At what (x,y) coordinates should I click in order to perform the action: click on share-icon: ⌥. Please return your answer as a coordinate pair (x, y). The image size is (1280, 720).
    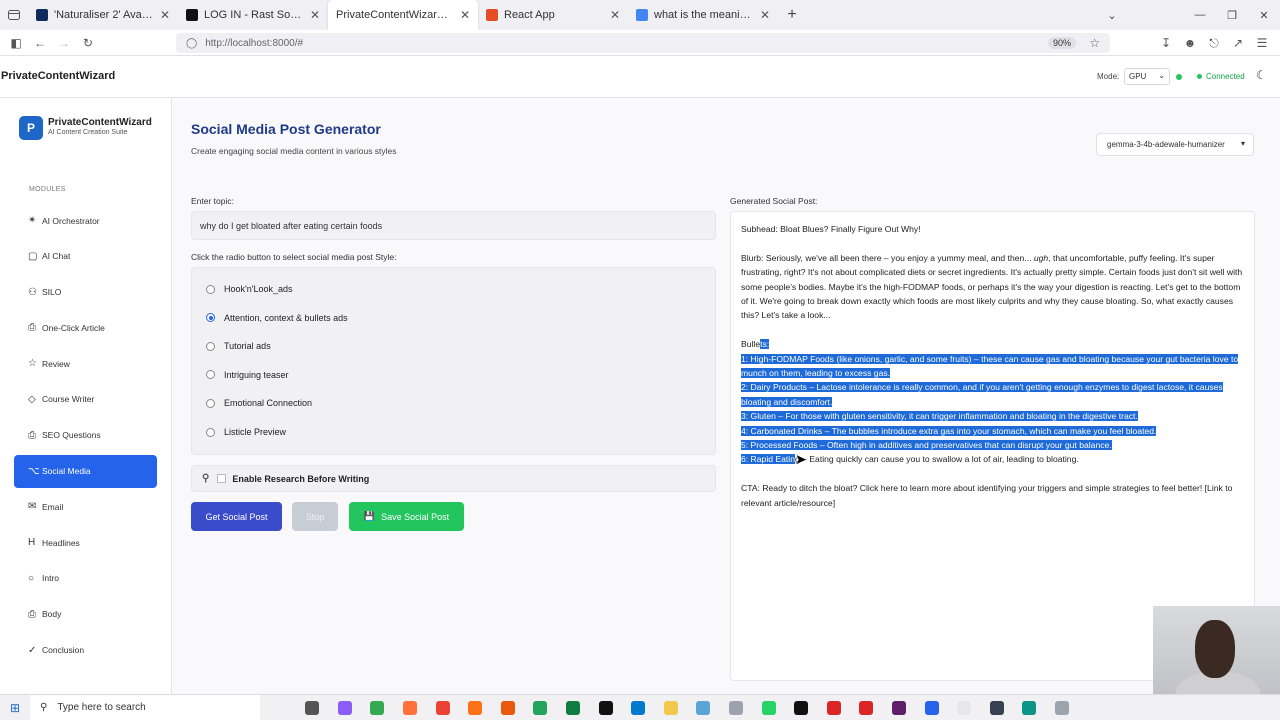
    Looking at the image, I should click on (34, 471).